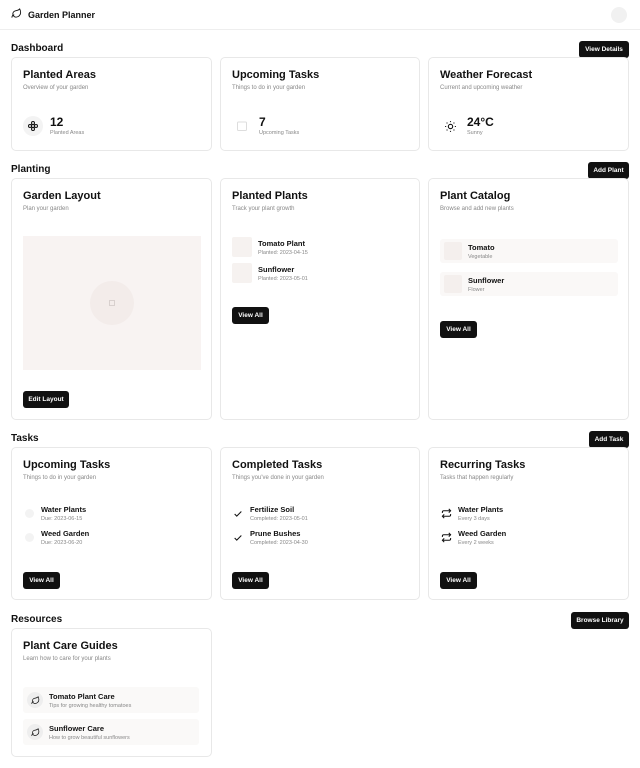  What do you see at coordinates (481, 88) in the screenshot?
I see `card-subtitle: Current and upcoming weather` at bounding box center [481, 88].